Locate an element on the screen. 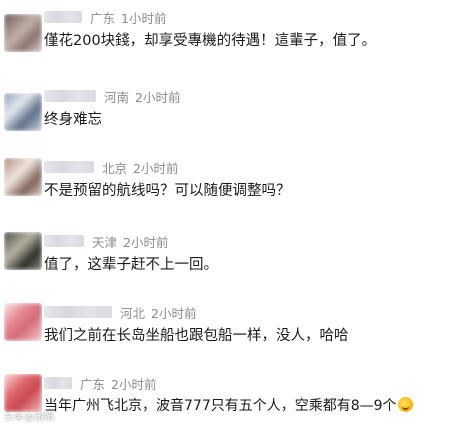  comment-meta: 天津 2小时前 is located at coordinates (106, 242).